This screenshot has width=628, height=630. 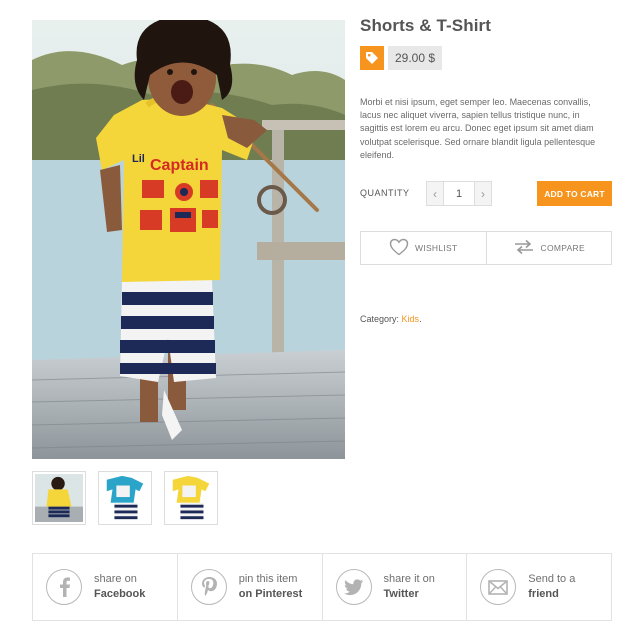 I want to click on facebook-icon, so click(x=64, y=587).